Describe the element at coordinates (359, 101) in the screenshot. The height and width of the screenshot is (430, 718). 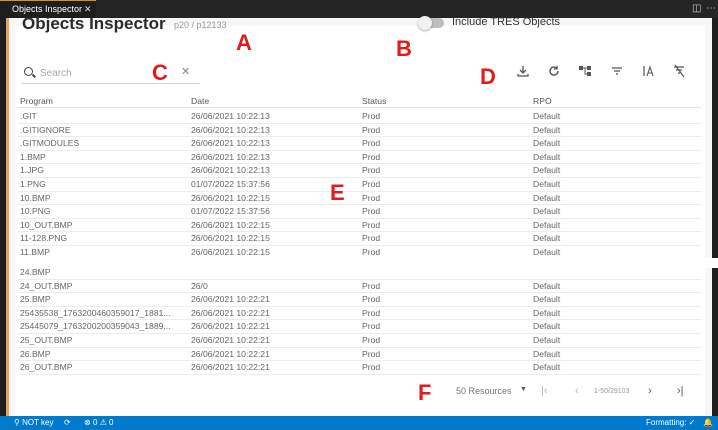
I see `table-header: Program Date Status RPO` at that location.